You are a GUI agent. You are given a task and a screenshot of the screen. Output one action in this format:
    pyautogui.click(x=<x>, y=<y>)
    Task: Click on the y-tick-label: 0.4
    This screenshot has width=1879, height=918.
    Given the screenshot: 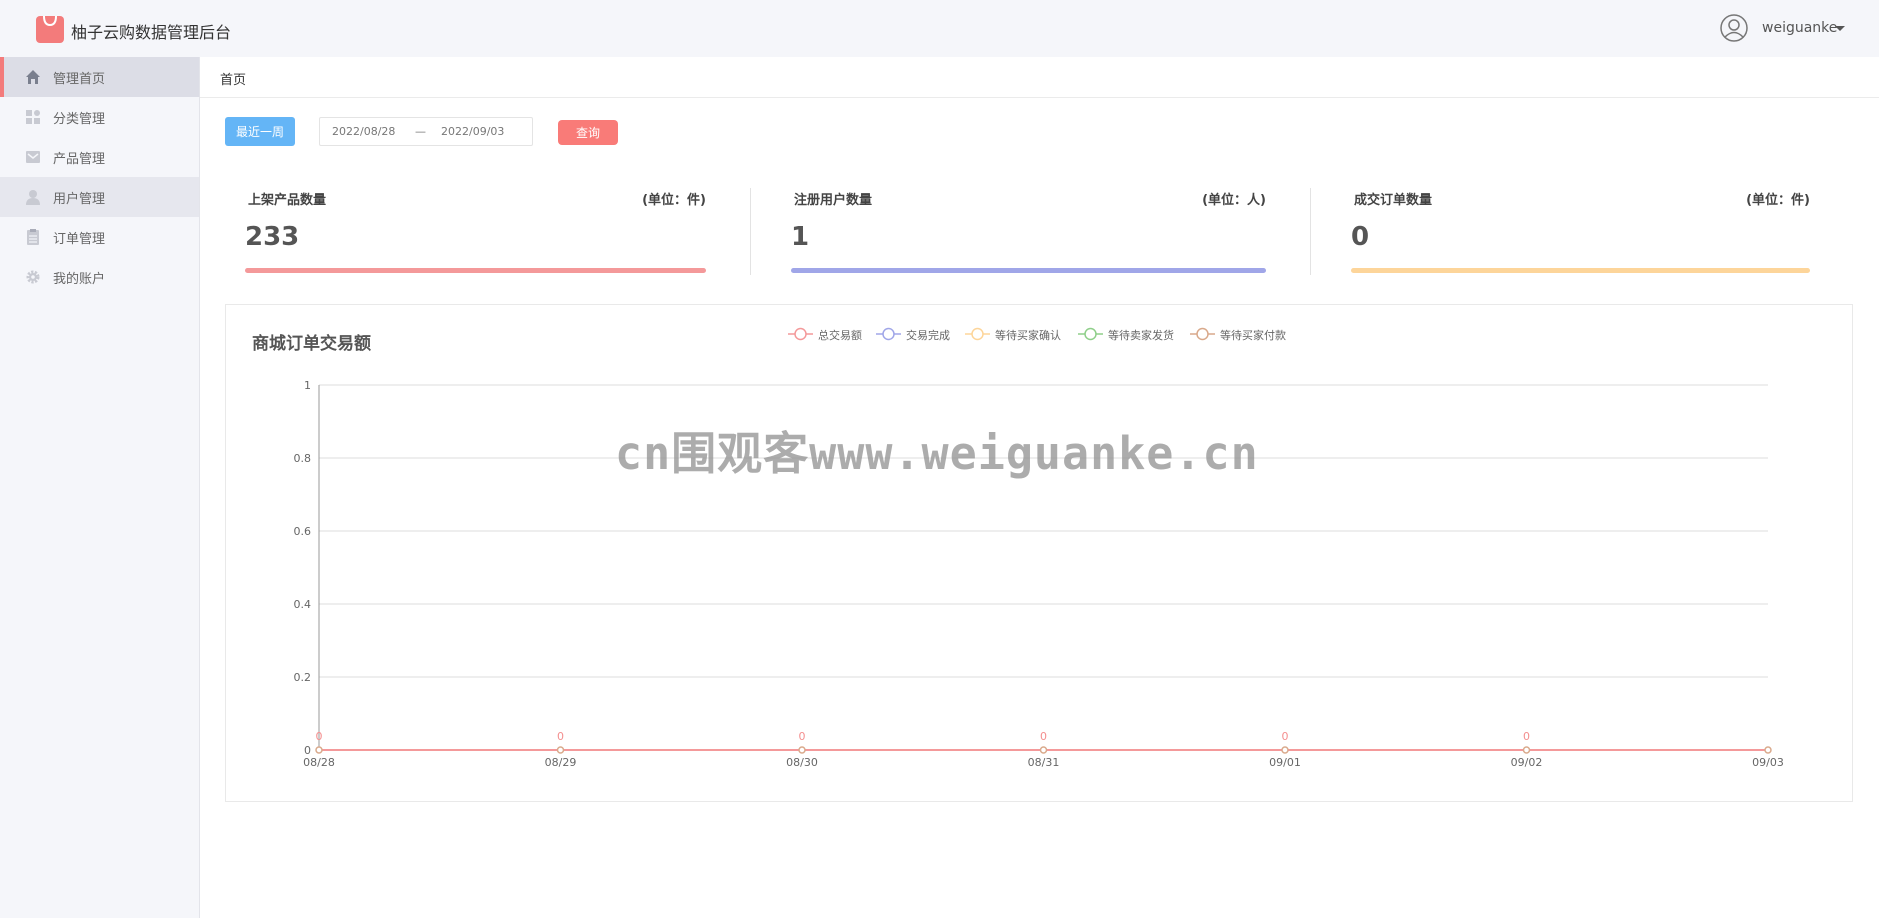 What is the action you would take?
    pyautogui.click(x=303, y=604)
    